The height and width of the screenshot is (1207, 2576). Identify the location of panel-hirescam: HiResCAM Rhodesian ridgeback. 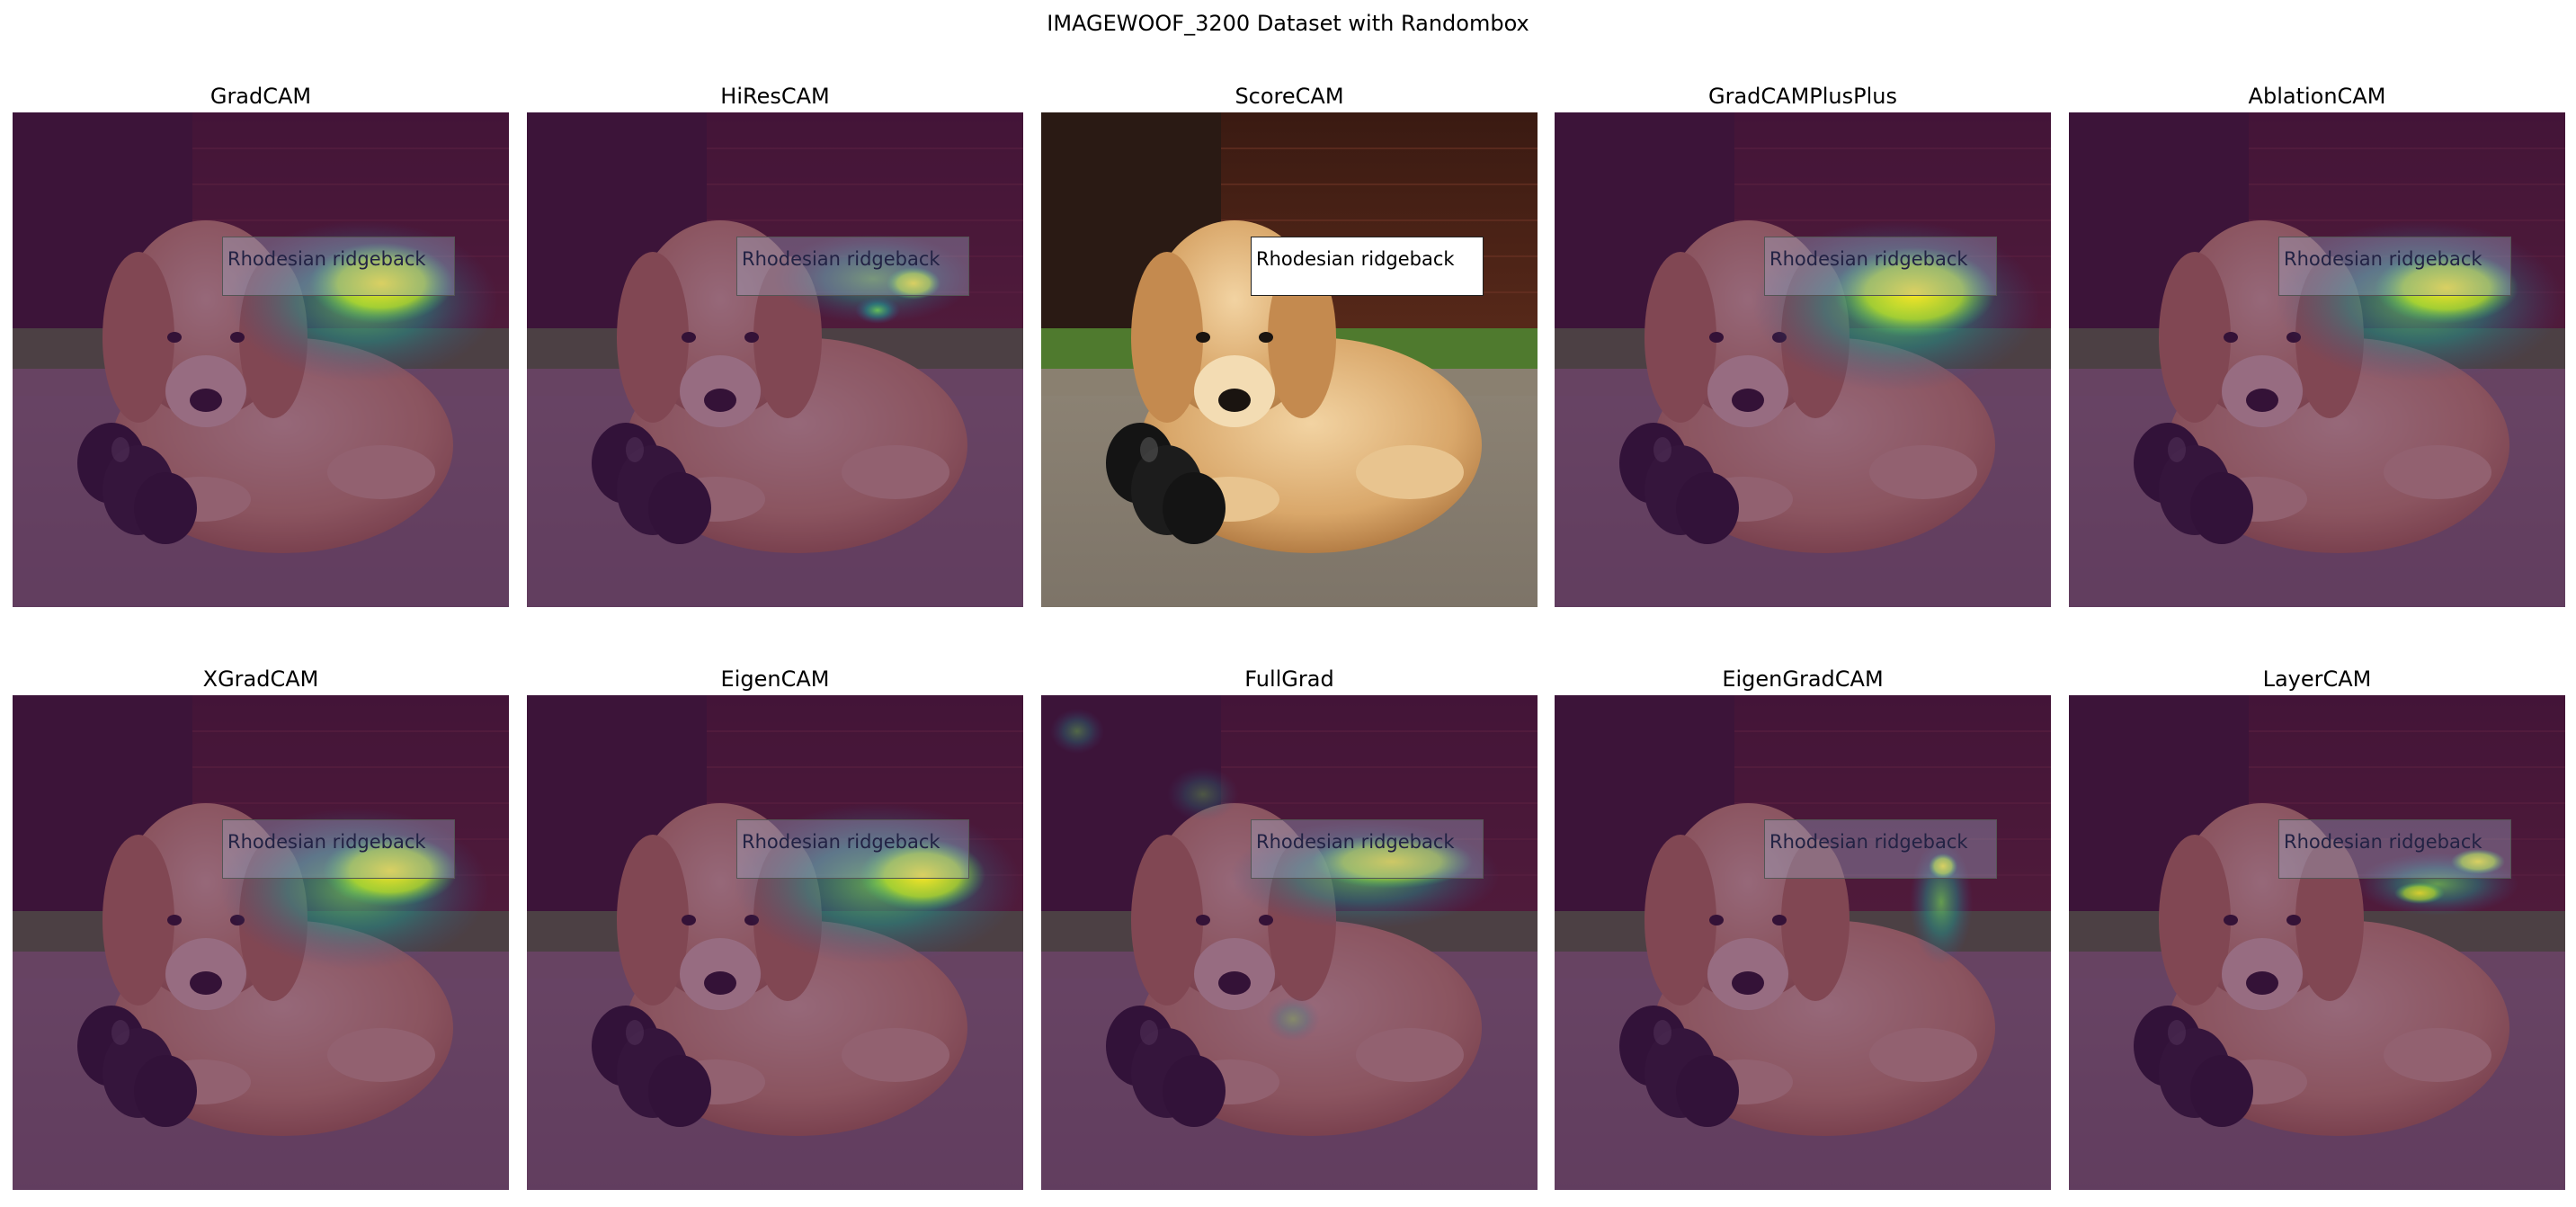
(775, 345).